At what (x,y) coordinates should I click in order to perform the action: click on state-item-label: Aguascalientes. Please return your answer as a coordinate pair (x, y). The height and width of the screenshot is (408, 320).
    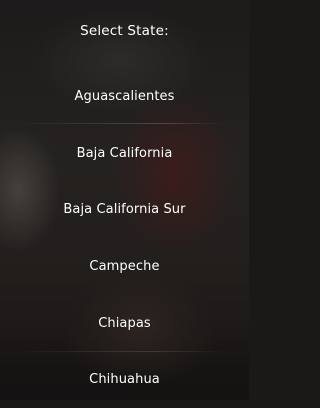
    Looking at the image, I should click on (124, 96).